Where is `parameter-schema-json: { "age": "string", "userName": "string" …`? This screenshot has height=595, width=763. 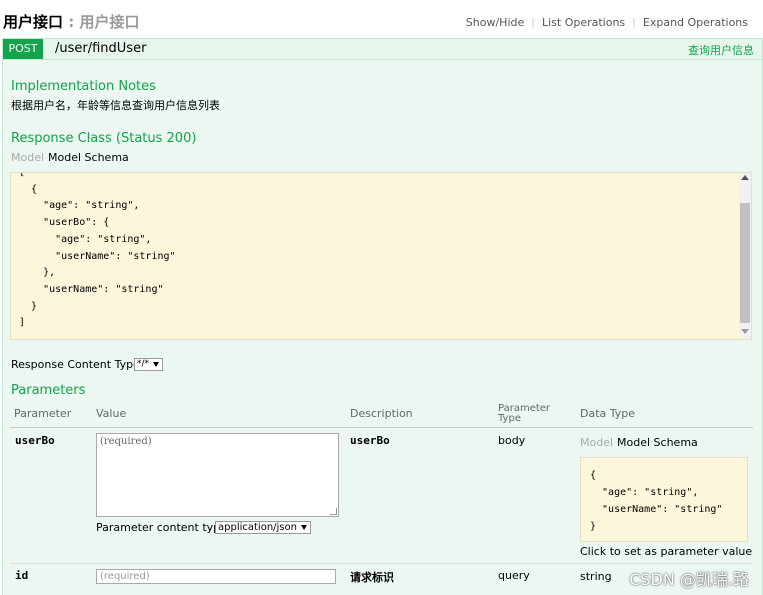 parameter-schema-json: { "age": "string", "userName": "string" … is located at coordinates (656, 501).